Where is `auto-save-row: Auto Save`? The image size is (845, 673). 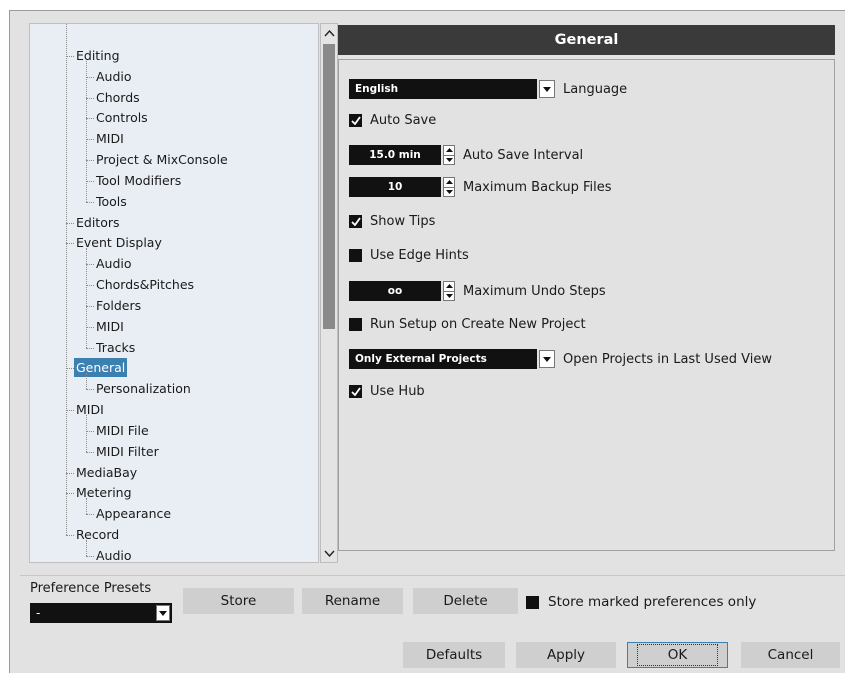
auto-save-row: Auto Save is located at coordinates (392, 120).